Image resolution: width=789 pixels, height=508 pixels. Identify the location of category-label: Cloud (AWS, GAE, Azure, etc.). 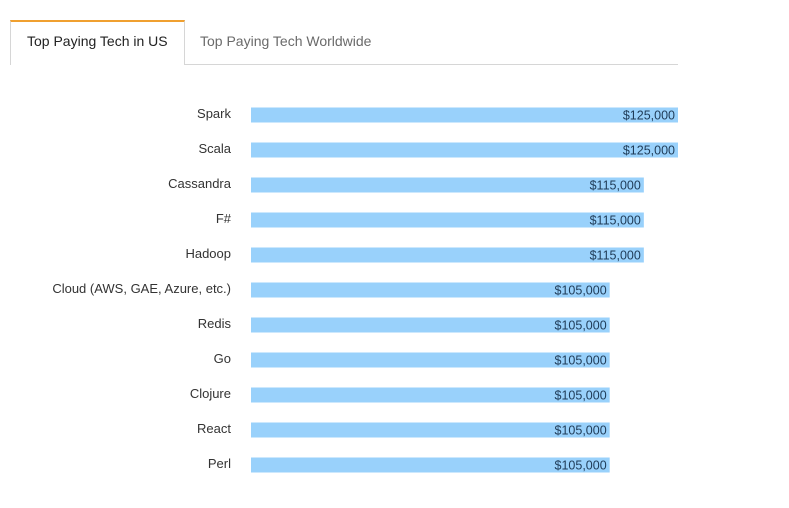
(141, 288).